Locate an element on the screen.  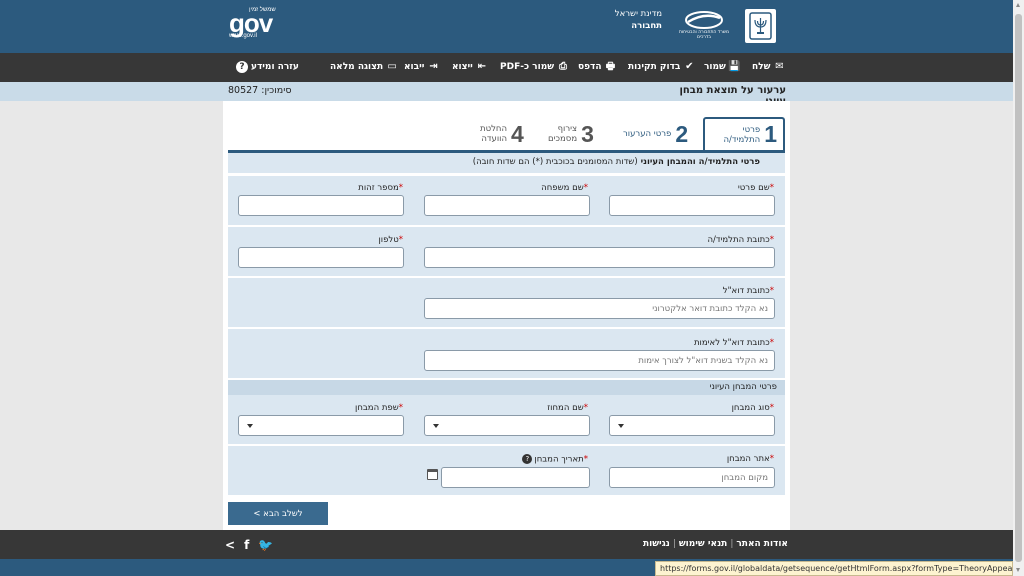
send-button: ✉ שלח is located at coordinates (768, 66).